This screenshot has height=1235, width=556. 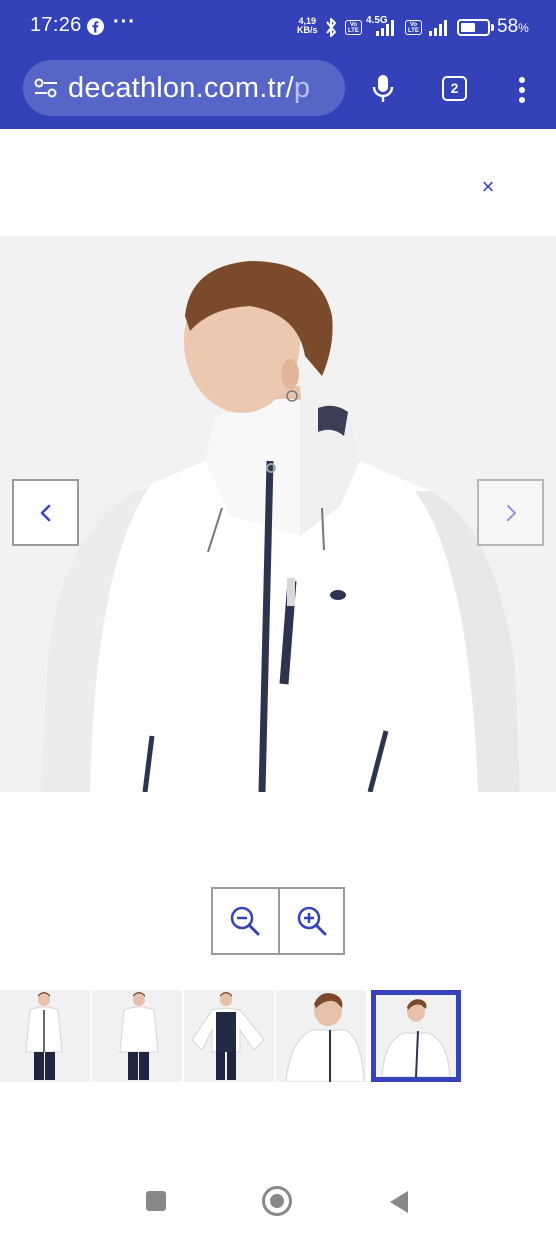 What do you see at coordinates (353, 27) in the screenshot?
I see `volte-badge: Vo LTE` at bounding box center [353, 27].